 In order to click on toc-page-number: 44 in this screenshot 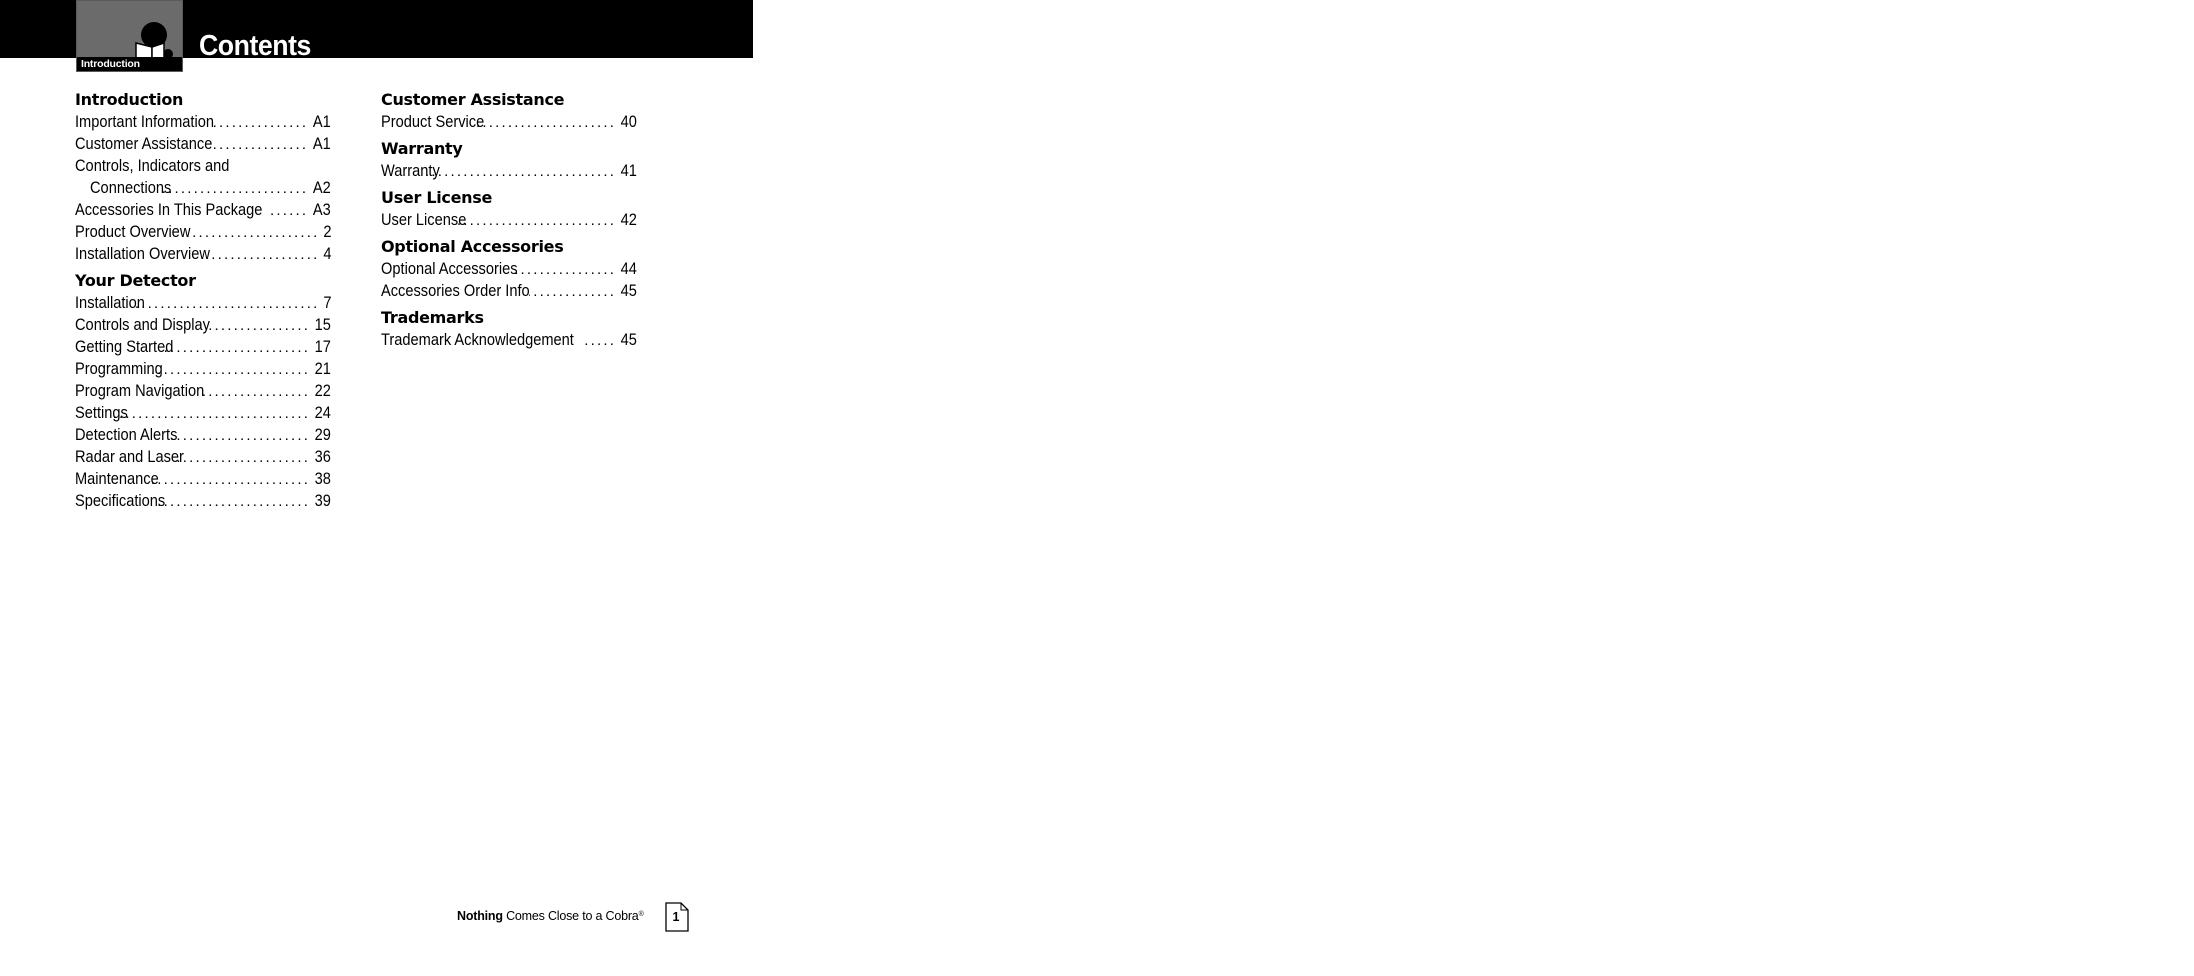, I will do `click(628, 268)`.